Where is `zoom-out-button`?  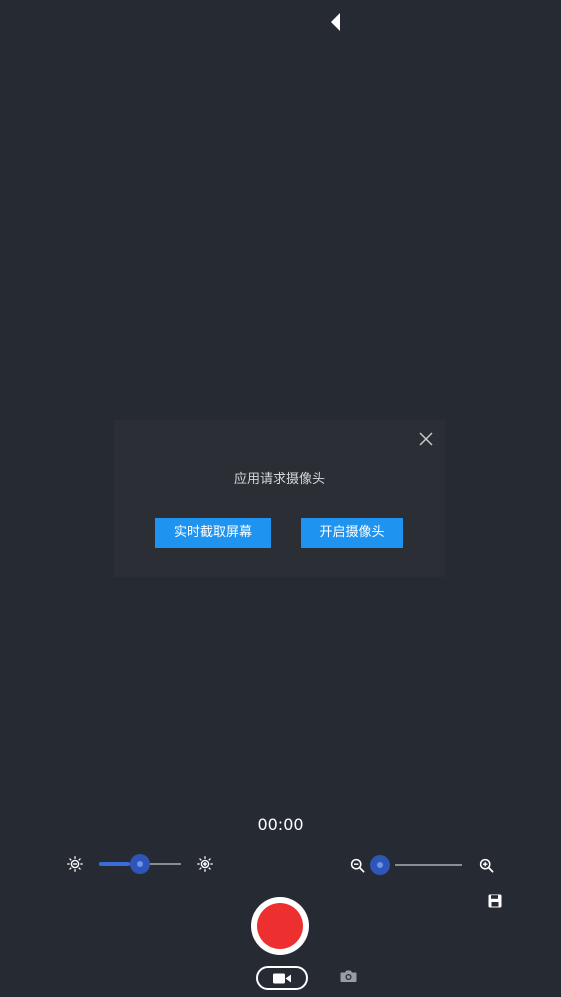 zoom-out-button is located at coordinates (357, 865).